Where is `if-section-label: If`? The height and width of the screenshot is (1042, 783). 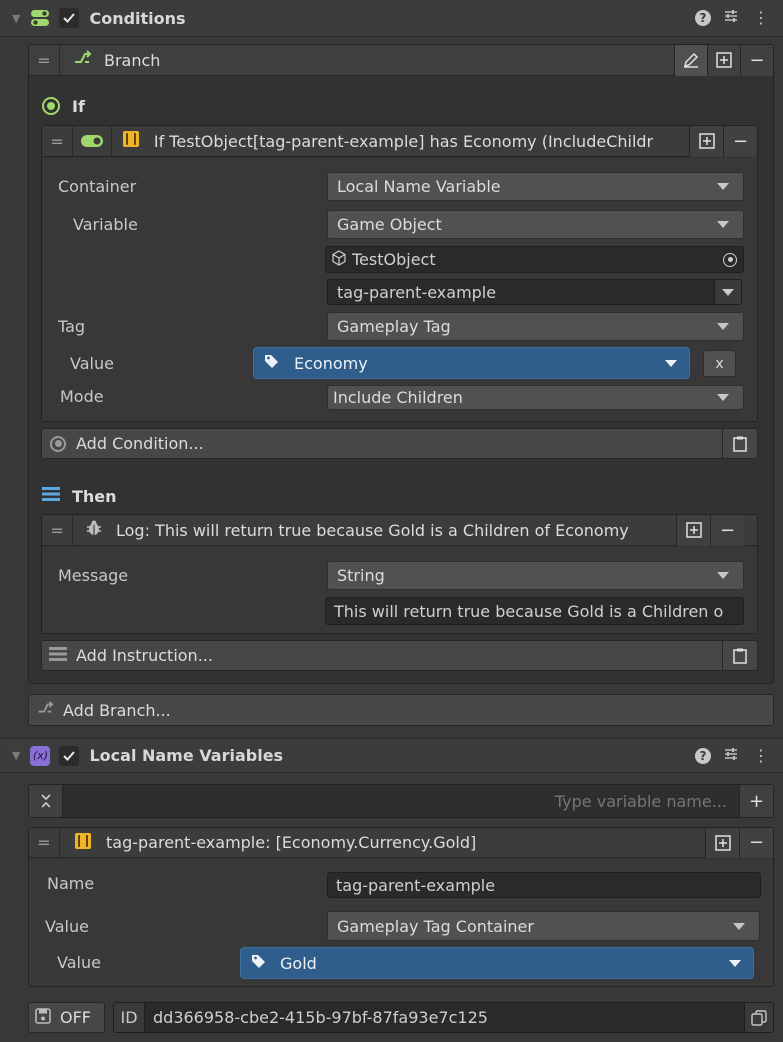
if-section-label: If is located at coordinates (63, 106).